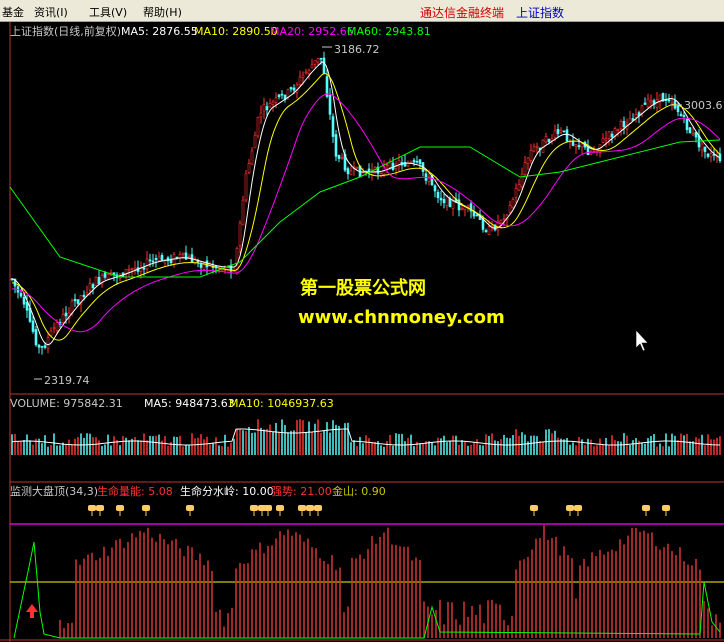 This screenshot has height=642, width=724. Describe the element at coordinates (162, 12) in the screenshot. I see `menu-item-help: 帮助(H)` at that location.